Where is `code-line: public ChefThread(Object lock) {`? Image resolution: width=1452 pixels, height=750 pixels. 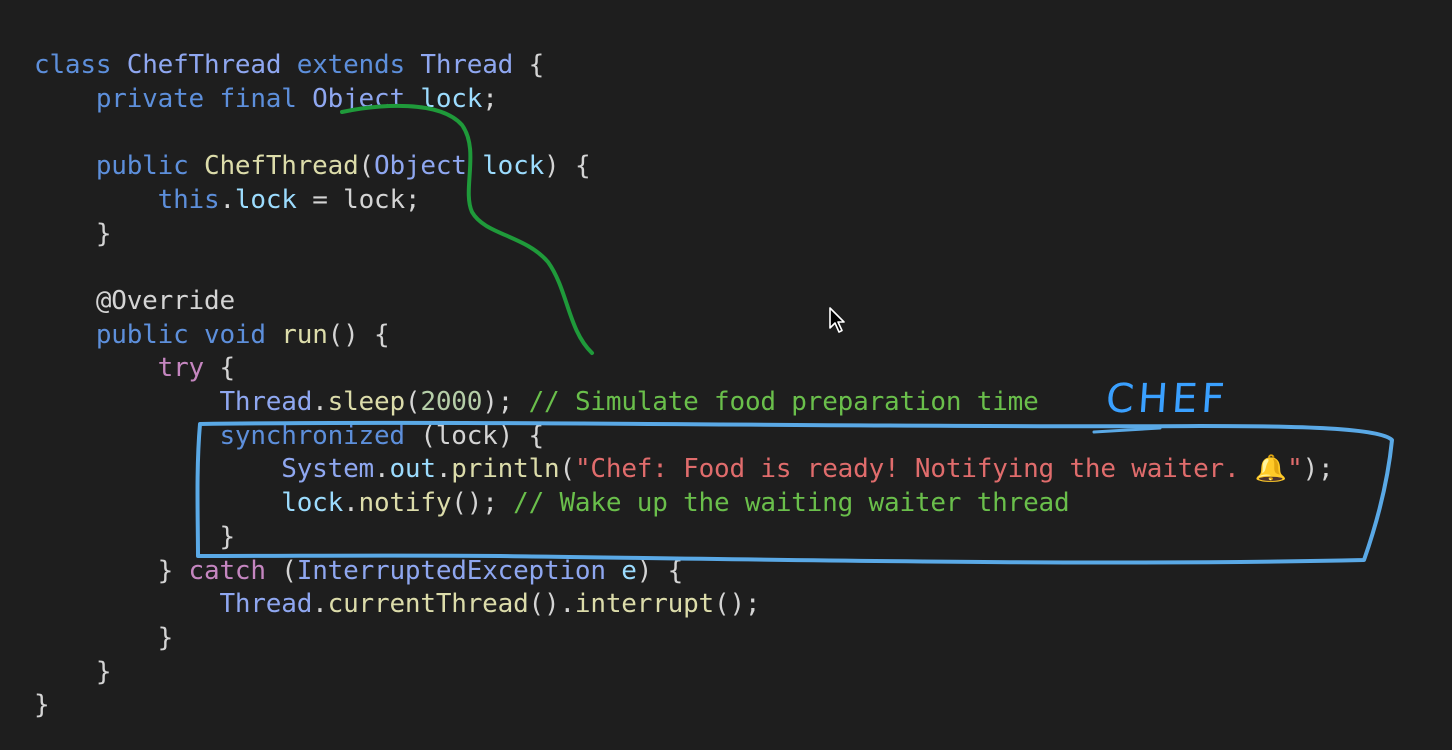 code-line: public ChefThread(Object lock) { is located at coordinates (312, 166).